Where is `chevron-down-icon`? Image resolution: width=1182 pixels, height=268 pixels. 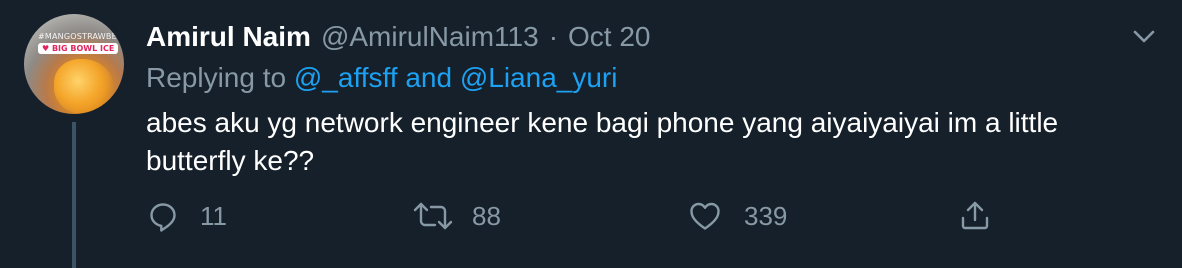 chevron-down-icon is located at coordinates (1144, 36).